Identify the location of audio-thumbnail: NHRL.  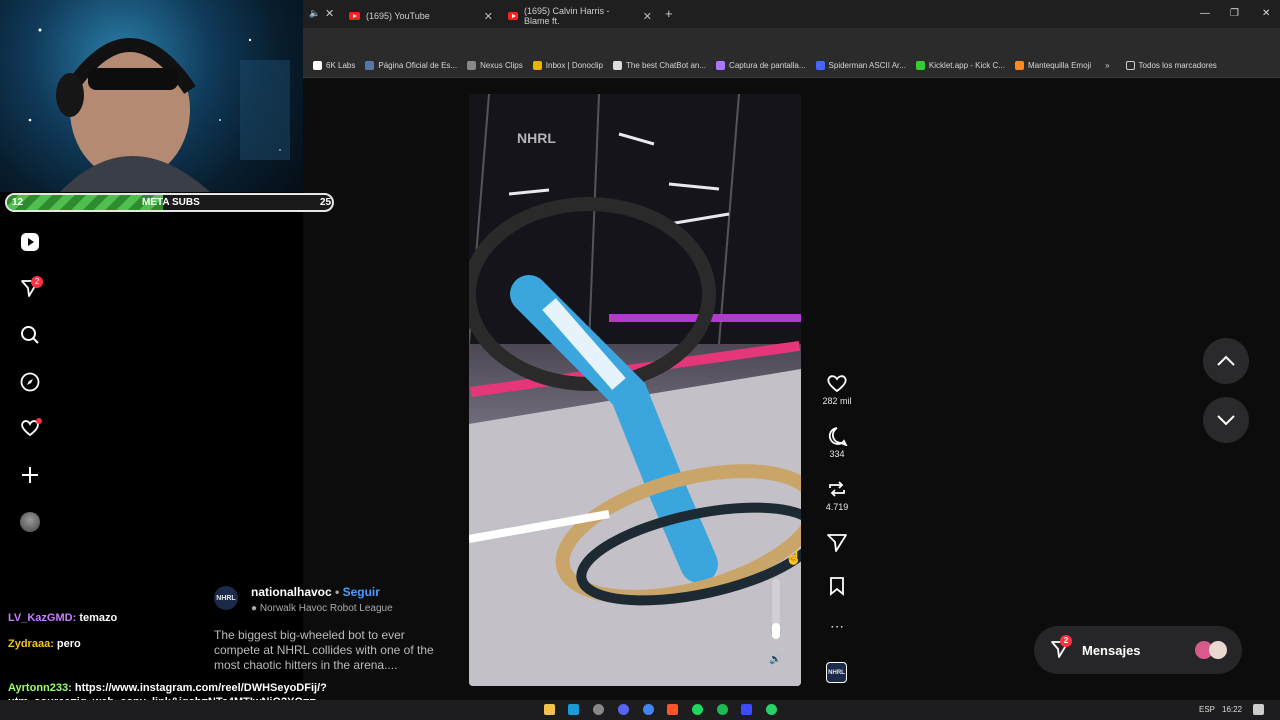
(836, 672).